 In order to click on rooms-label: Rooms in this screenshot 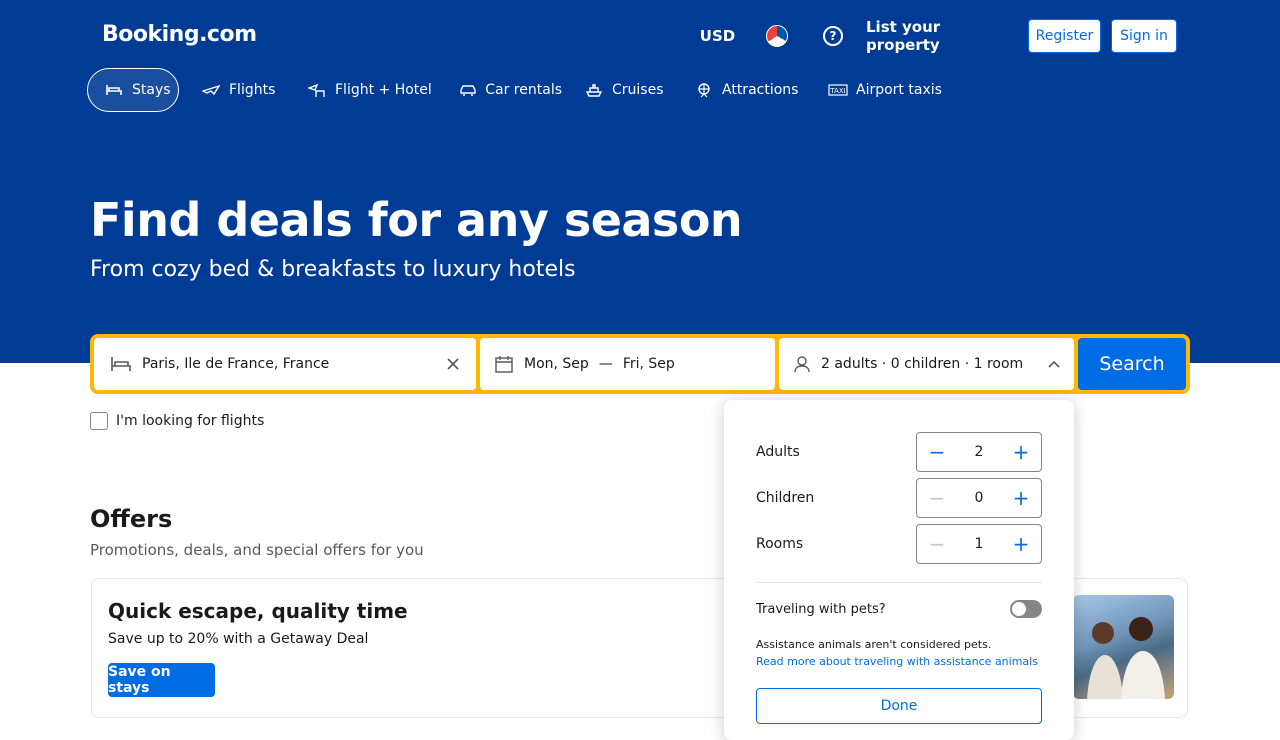, I will do `click(780, 544)`.